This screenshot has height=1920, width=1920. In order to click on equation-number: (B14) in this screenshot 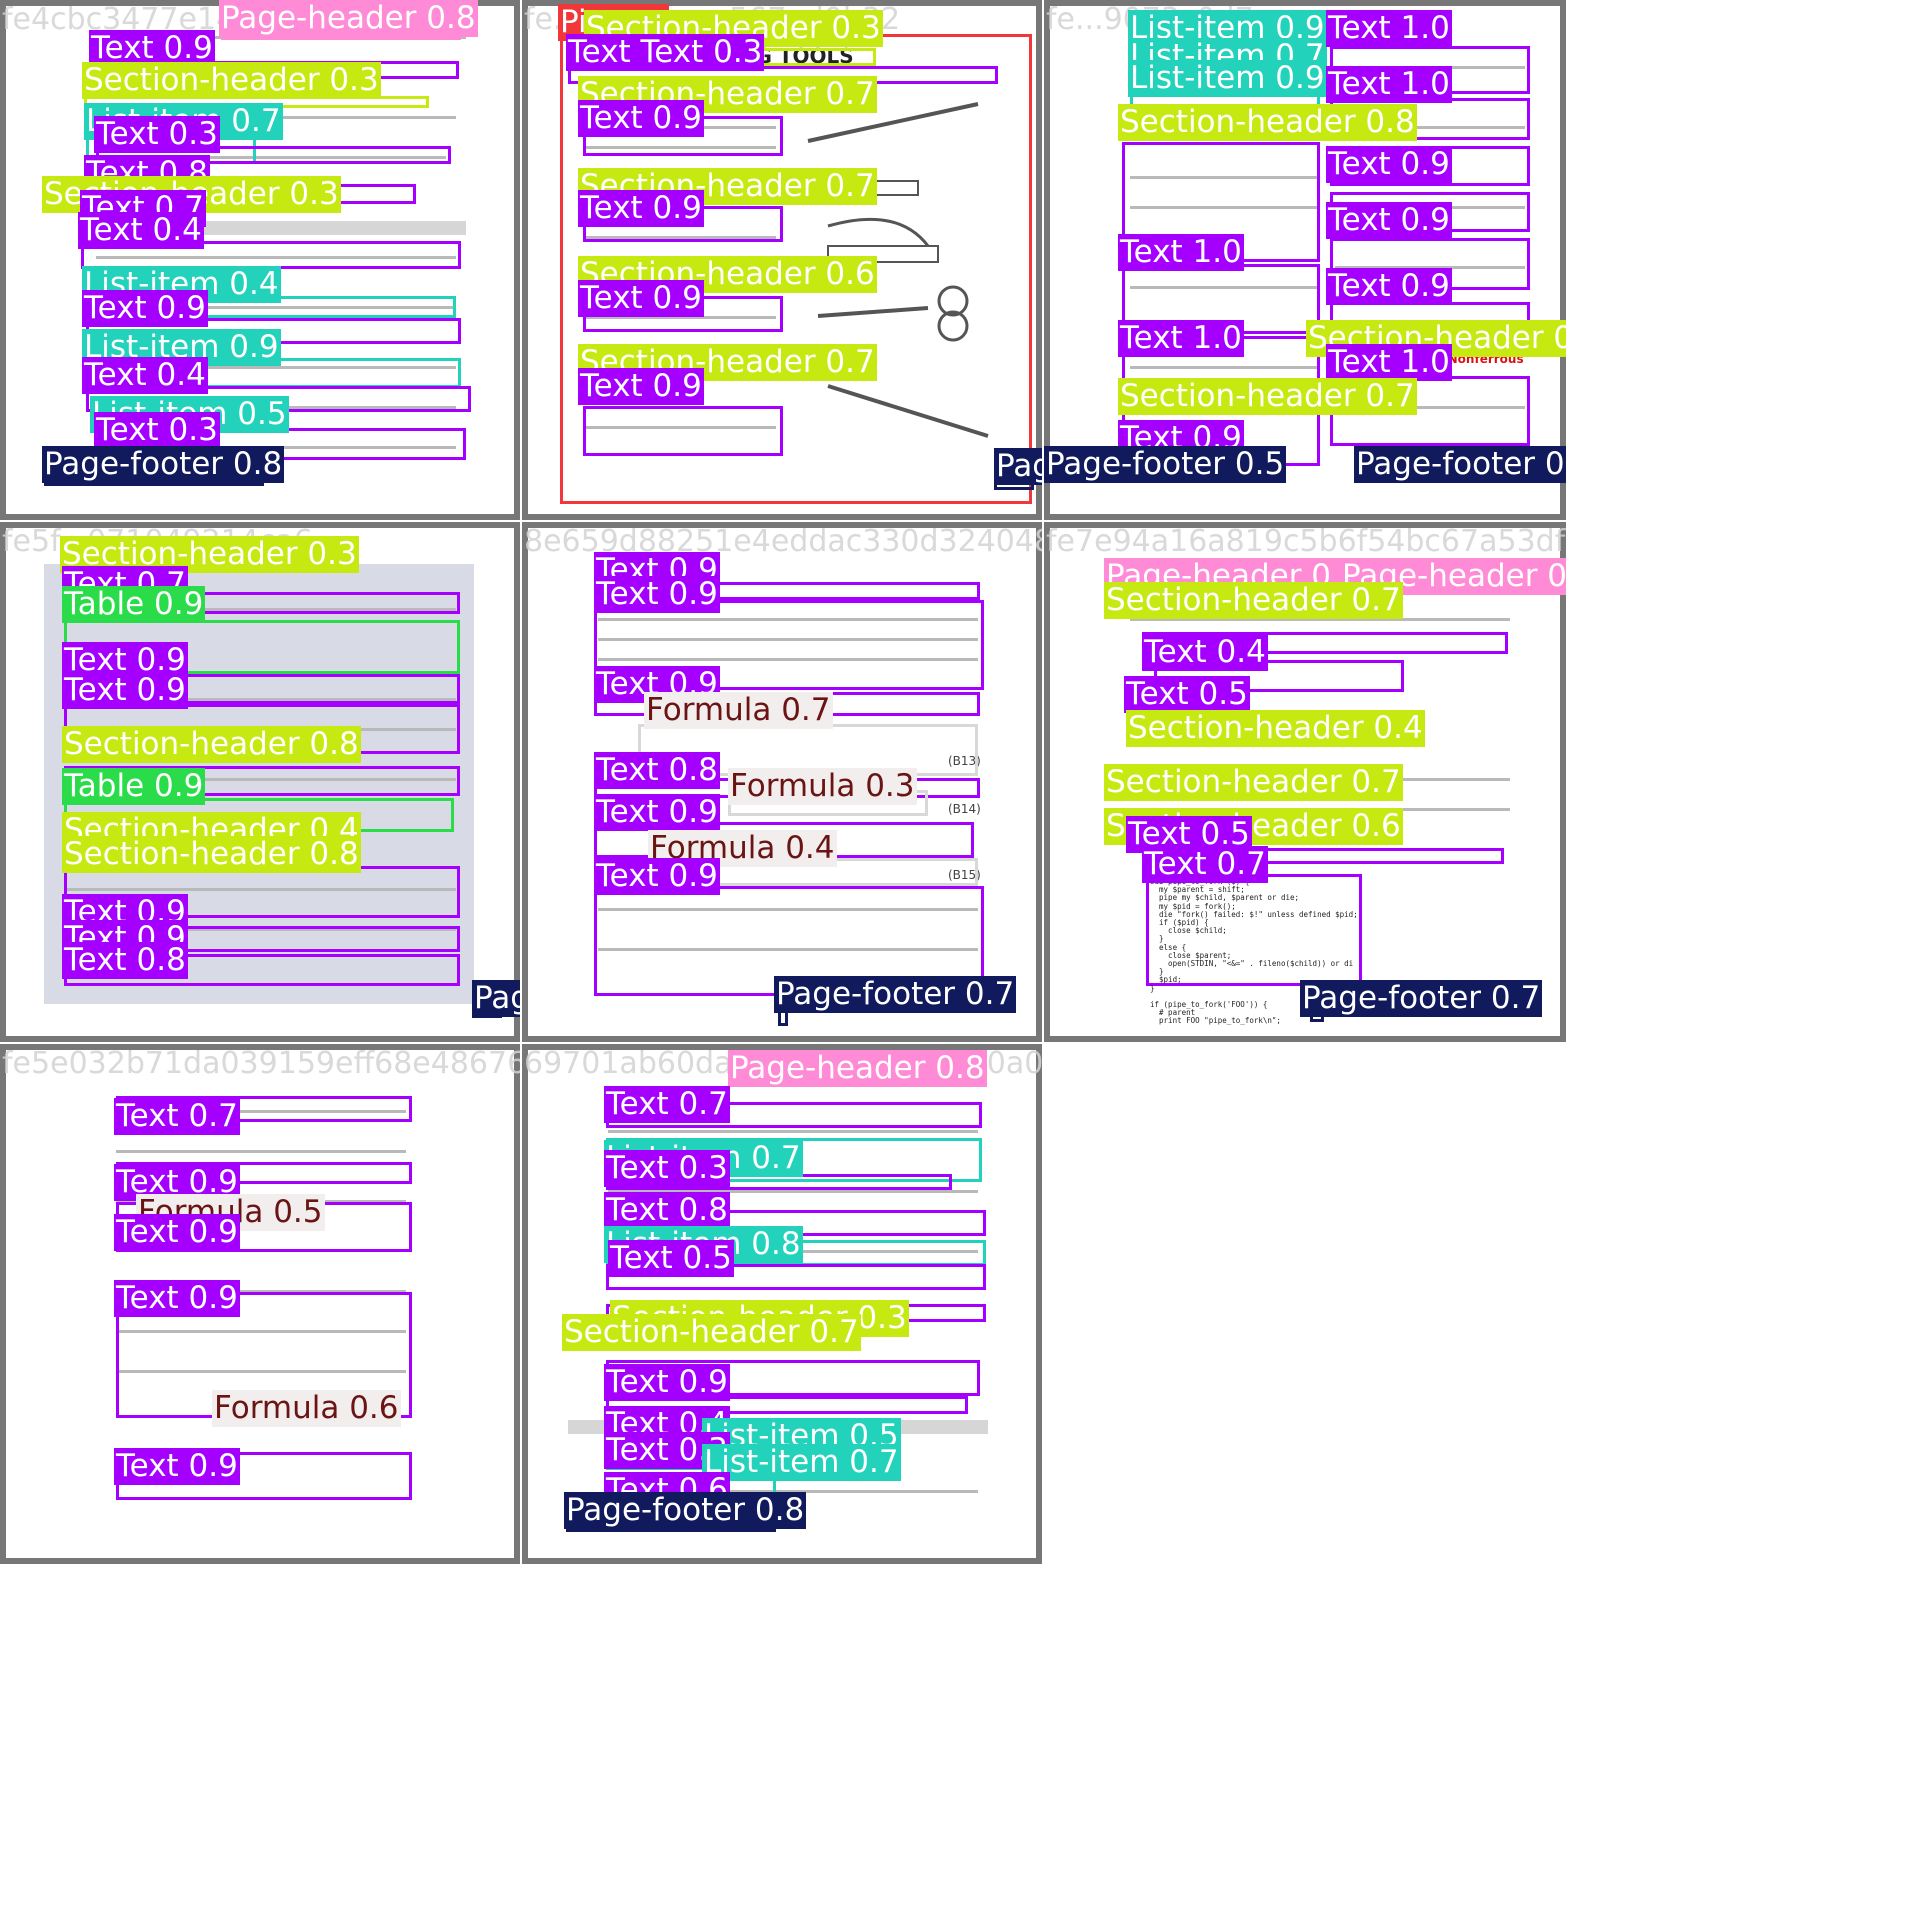, I will do `click(964, 809)`.